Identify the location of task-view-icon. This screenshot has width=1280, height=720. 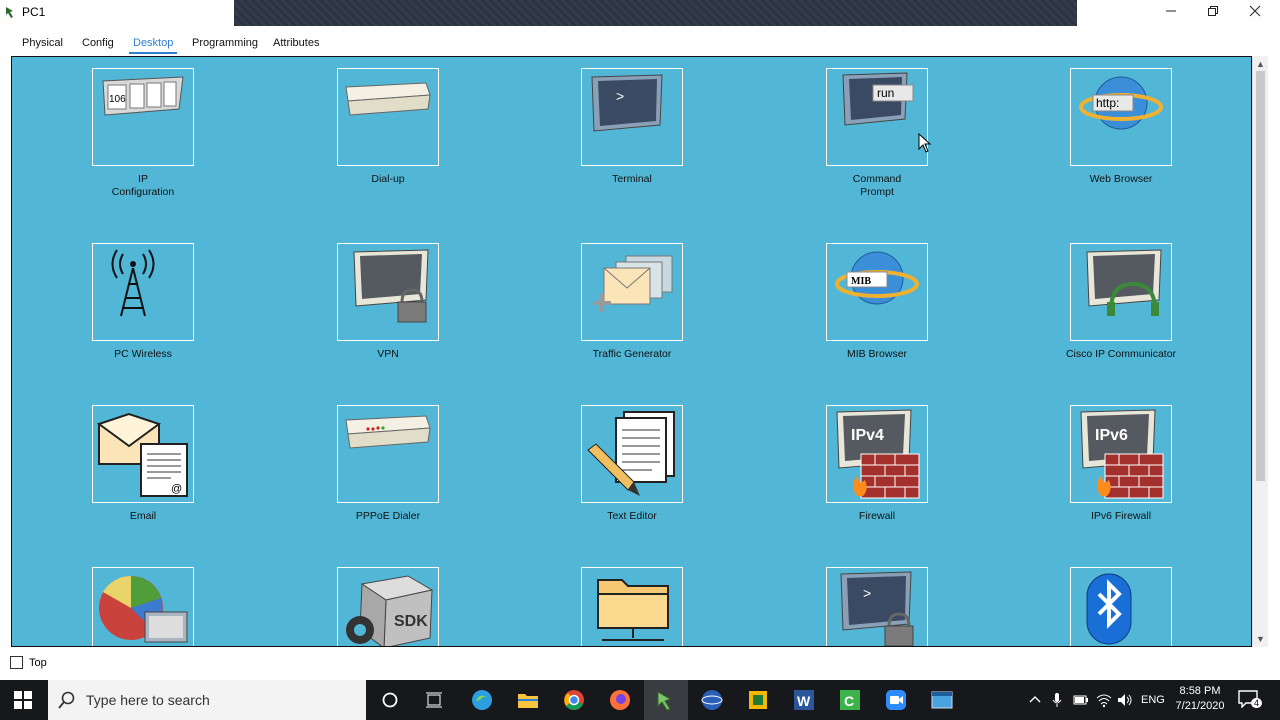
(434, 700).